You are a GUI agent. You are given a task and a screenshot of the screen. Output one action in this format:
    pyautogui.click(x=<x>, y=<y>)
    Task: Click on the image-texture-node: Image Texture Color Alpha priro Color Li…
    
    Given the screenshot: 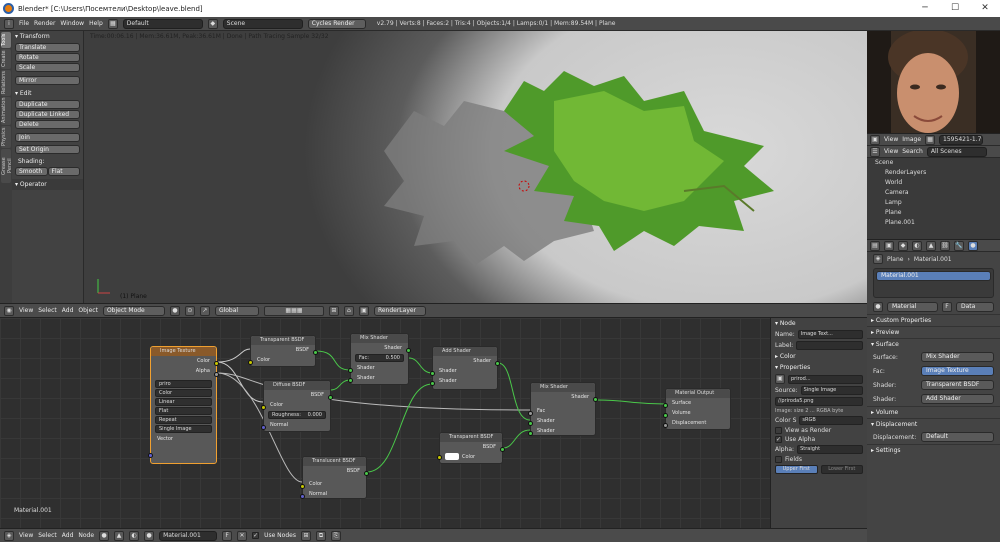 What is the action you would take?
    pyautogui.click(x=183, y=405)
    